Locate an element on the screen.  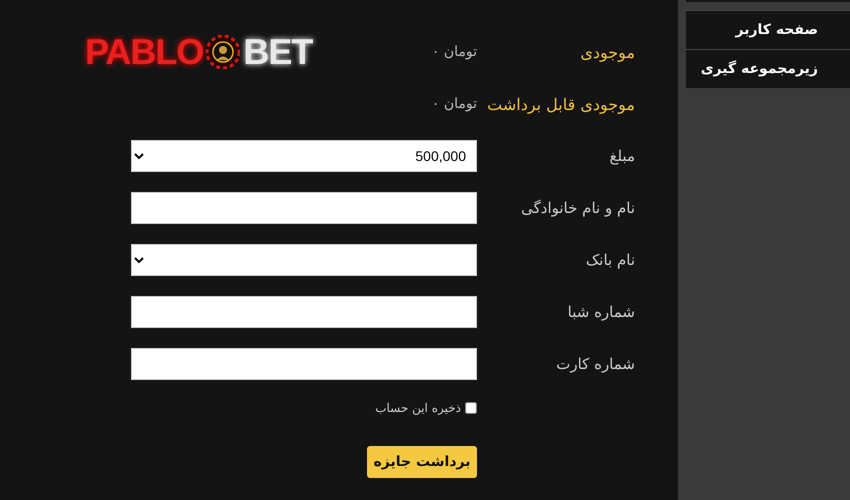
field-label: شماره شبا is located at coordinates (600, 312).